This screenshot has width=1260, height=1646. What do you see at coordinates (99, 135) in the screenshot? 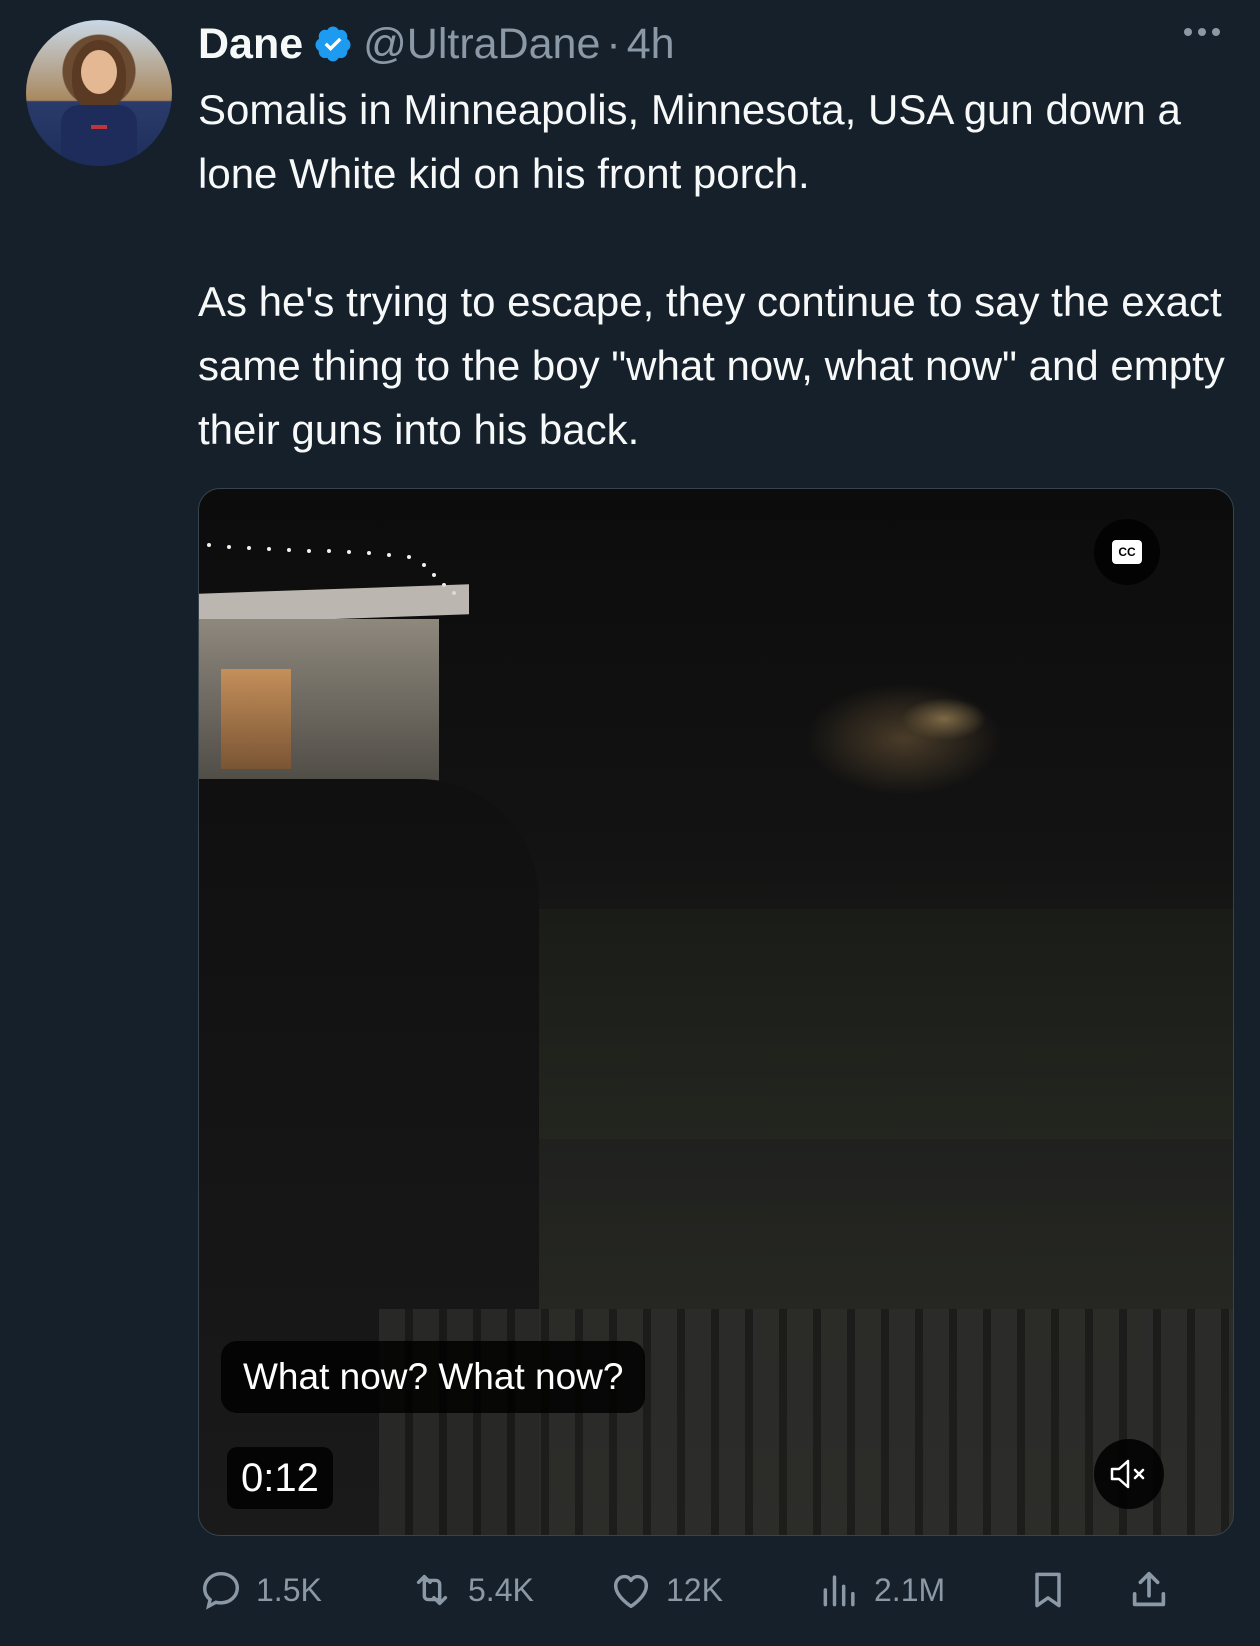
I see `avatar-shirt` at bounding box center [99, 135].